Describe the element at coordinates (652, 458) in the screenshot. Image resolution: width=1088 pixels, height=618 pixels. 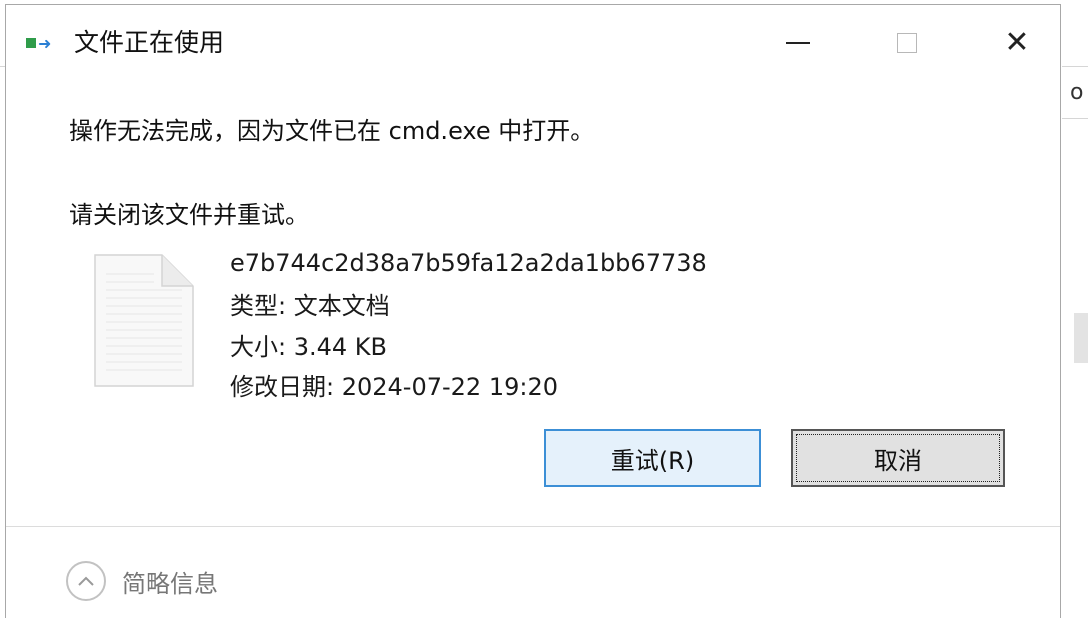
I see `retry-button: 重试(R)` at that location.